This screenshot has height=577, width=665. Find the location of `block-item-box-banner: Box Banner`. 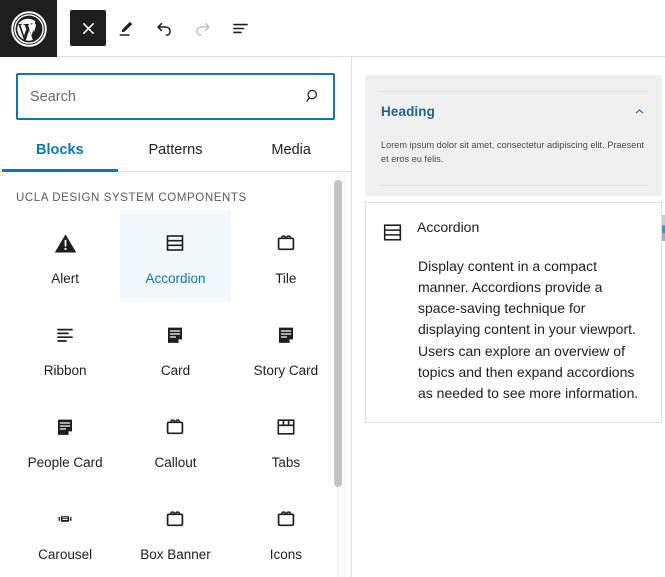

block-item-box-banner: Box Banner is located at coordinates (175, 531).